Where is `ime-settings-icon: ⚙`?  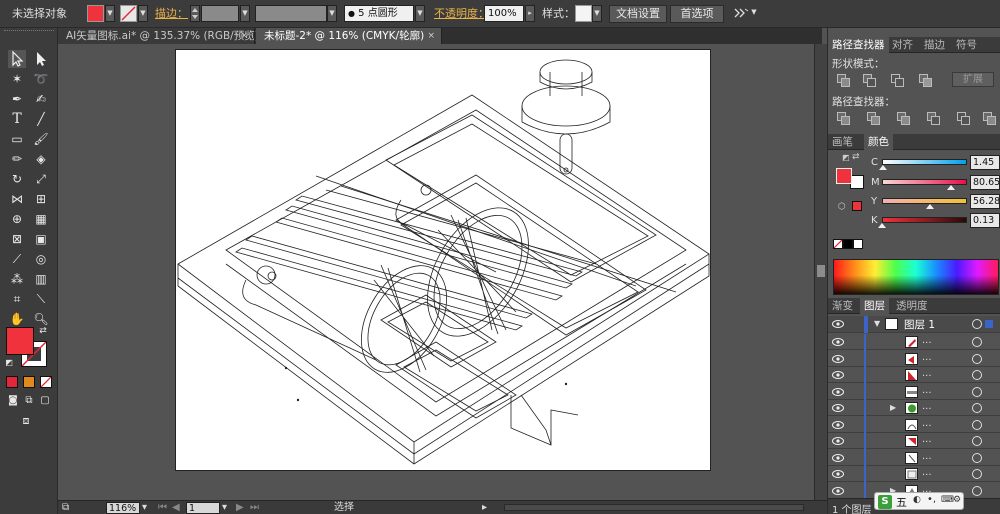
ime-settings-icon: ⚙ is located at coordinates (957, 500).